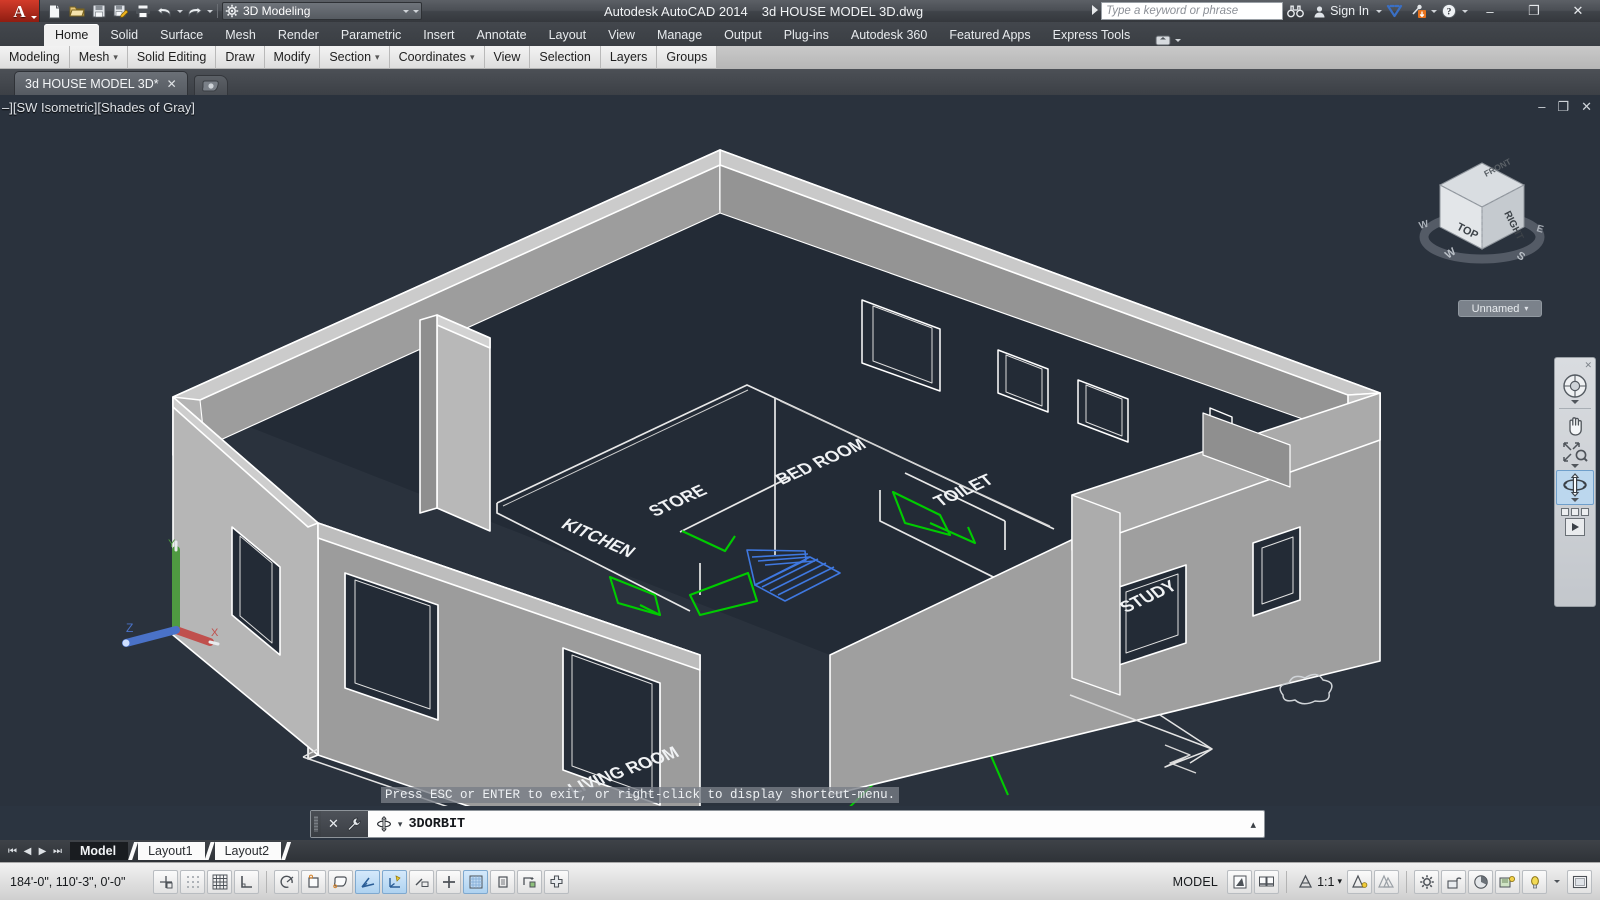 This screenshot has height=900, width=1600. What do you see at coordinates (1168, 40) in the screenshot?
I see `ribbon-display-options-button` at bounding box center [1168, 40].